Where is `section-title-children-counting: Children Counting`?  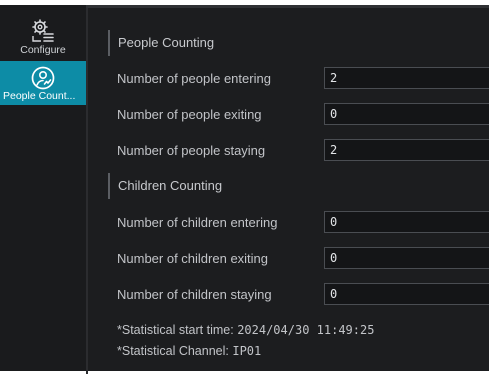
section-title-children-counting: Children Counting is located at coordinates (165, 186).